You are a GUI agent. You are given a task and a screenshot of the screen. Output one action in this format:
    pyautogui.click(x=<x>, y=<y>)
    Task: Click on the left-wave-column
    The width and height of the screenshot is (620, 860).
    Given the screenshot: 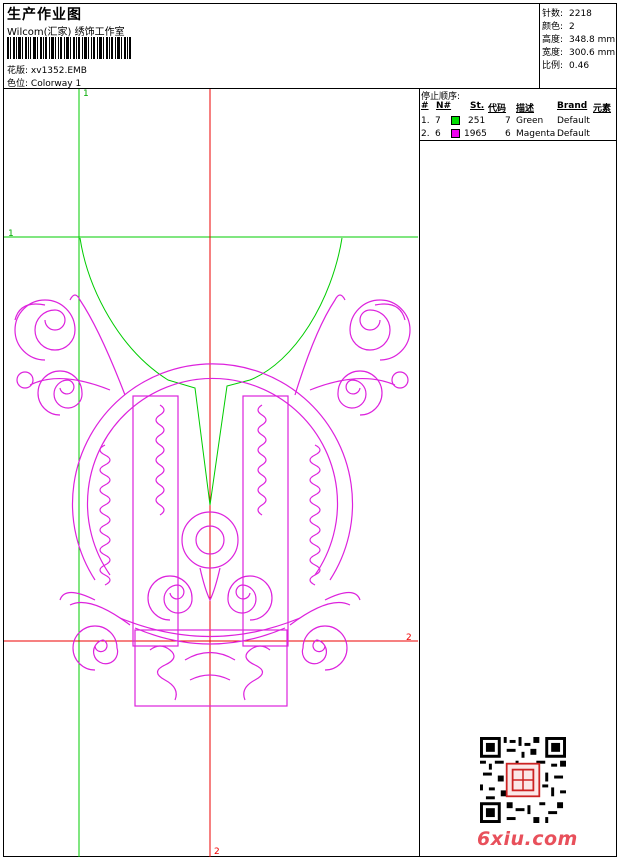 What is the action you would take?
    pyautogui.click(x=105, y=515)
    